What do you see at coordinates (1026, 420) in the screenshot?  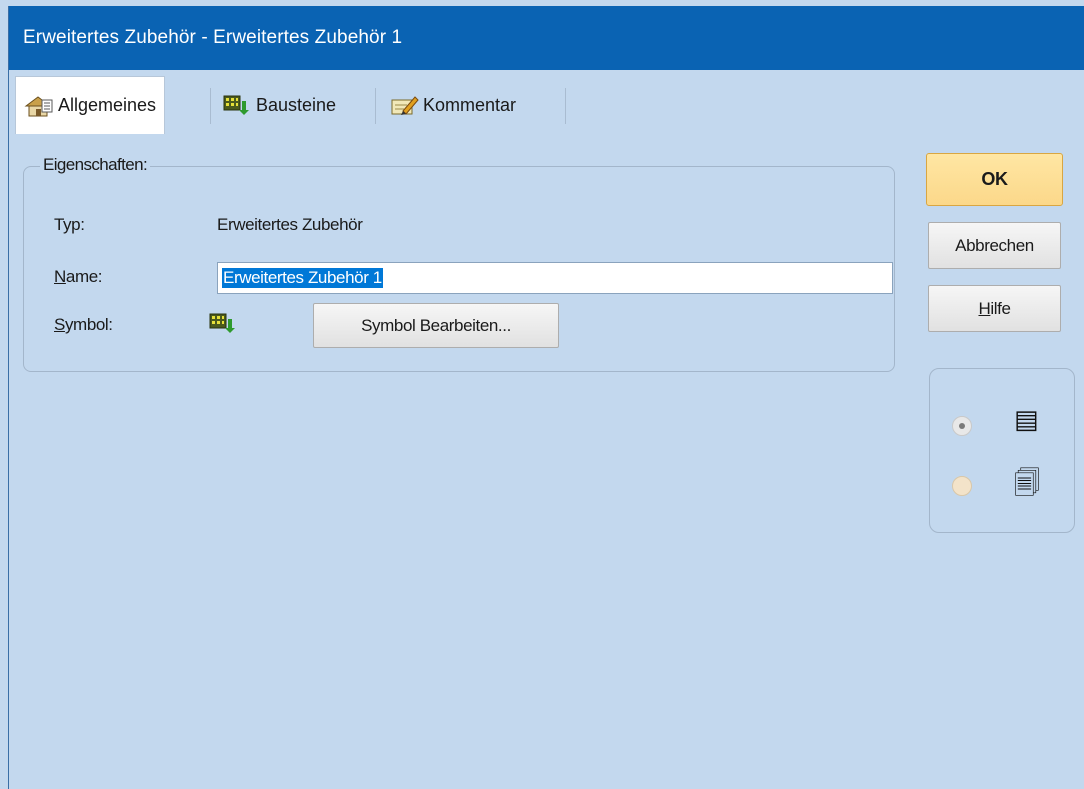 I see `list-view-icon: ▤` at bounding box center [1026, 420].